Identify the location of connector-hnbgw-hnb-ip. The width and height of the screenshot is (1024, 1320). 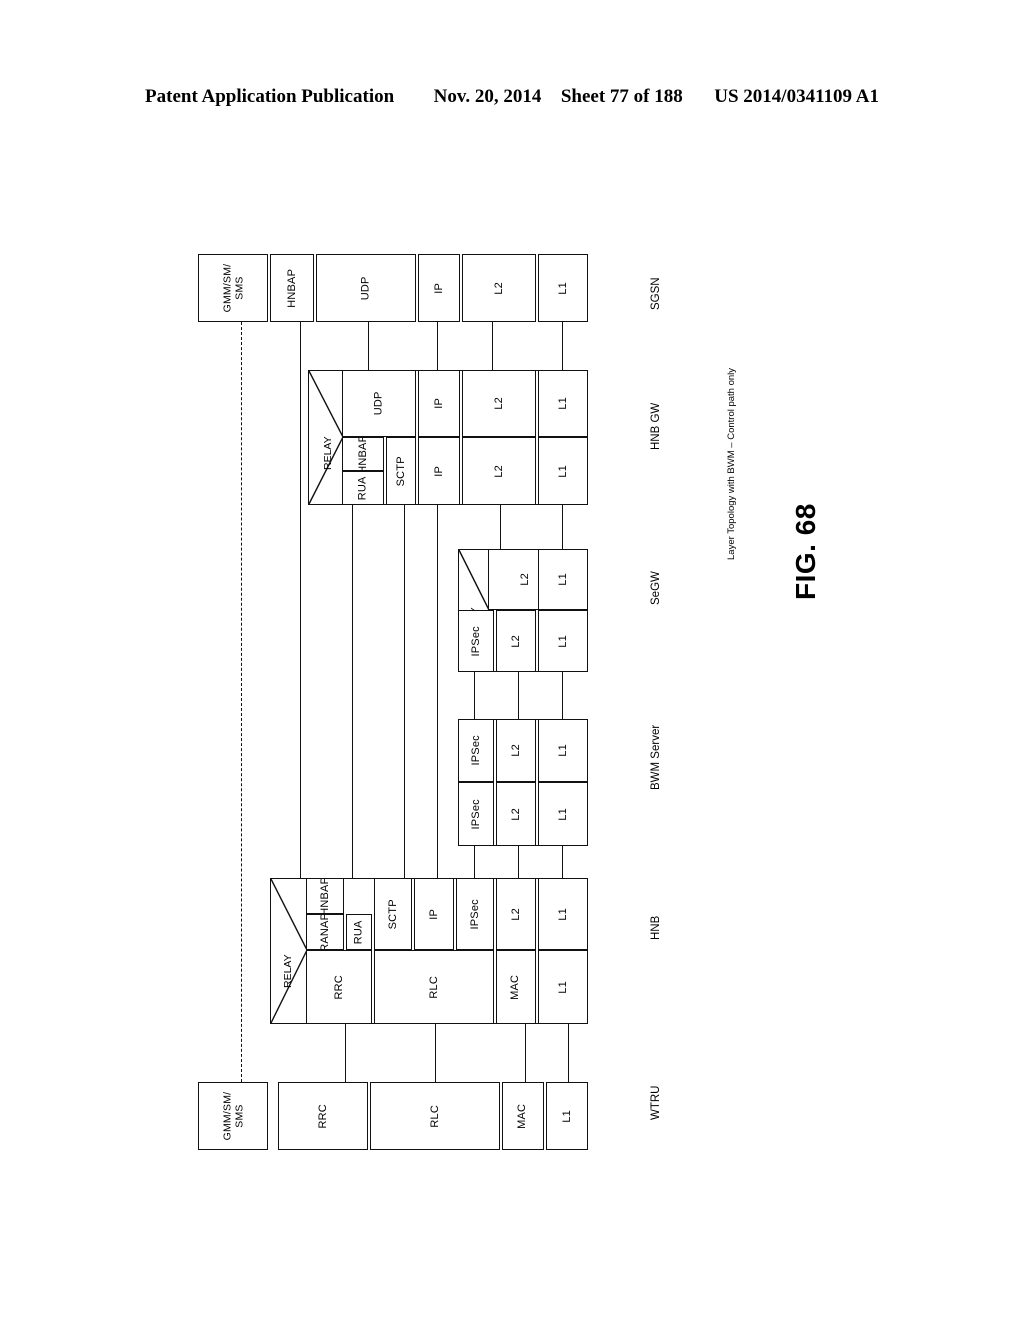
(438, 691).